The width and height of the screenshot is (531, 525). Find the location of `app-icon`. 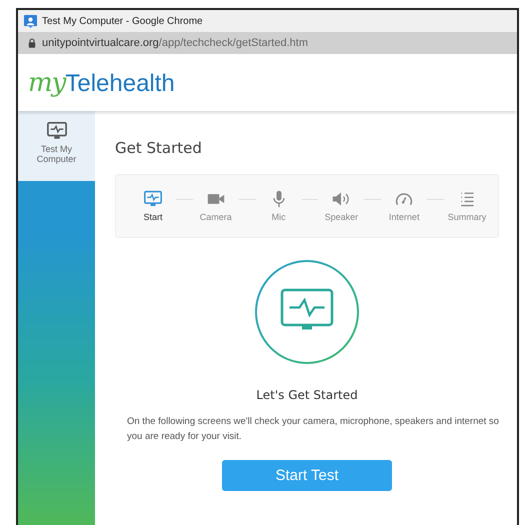

app-icon is located at coordinates (30, 21).